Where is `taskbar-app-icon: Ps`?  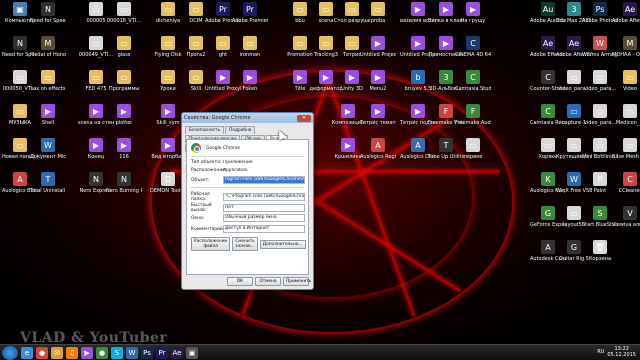
taskbar-app-icon: Ps is located at coordinates (147, 353).